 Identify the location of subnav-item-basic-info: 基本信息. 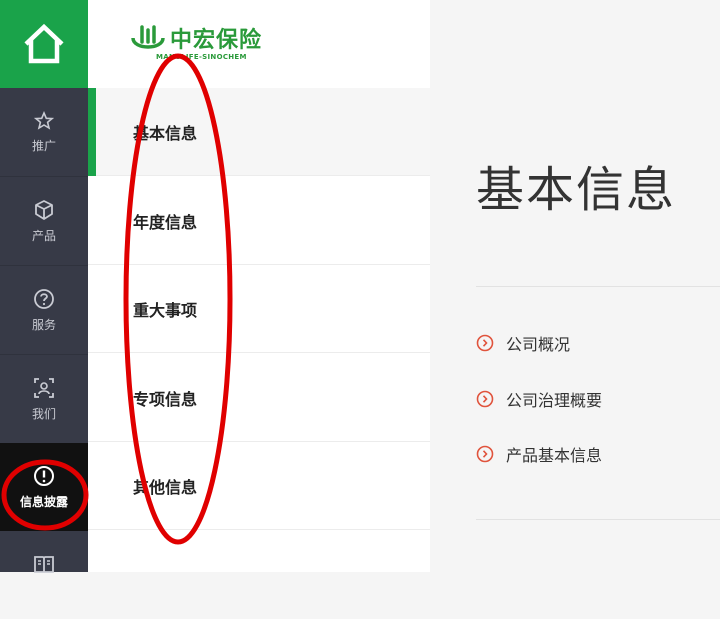
(259, 132).